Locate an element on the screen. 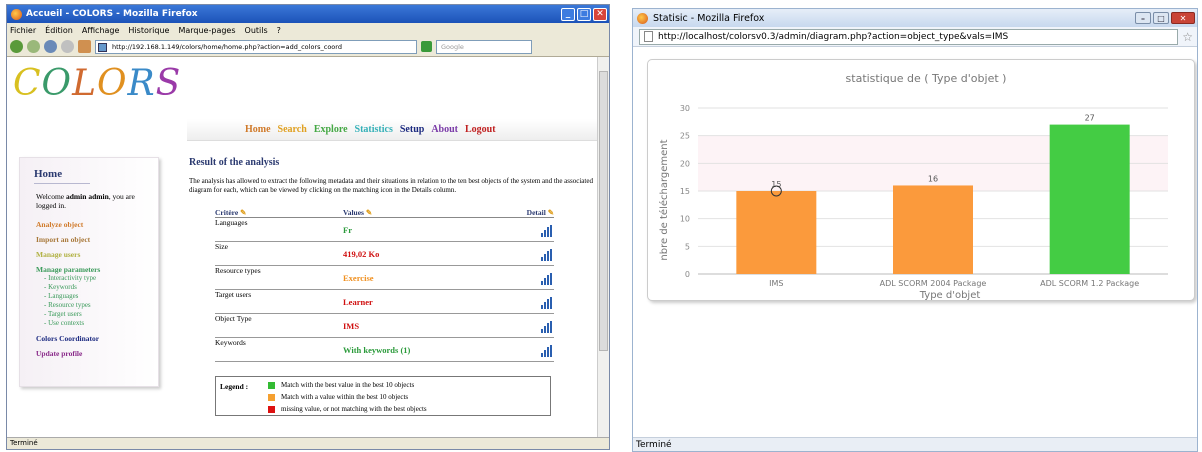  header-detail: Detail ✎ is located at coordinates (526, 212).